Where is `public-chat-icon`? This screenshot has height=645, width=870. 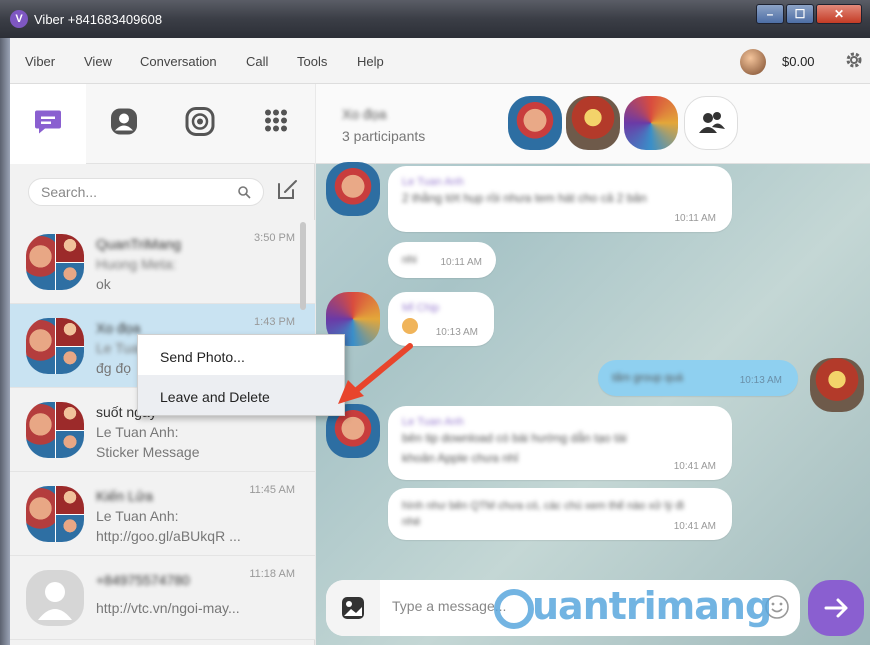
public-chat-icon is located at coordinates (200, 124).